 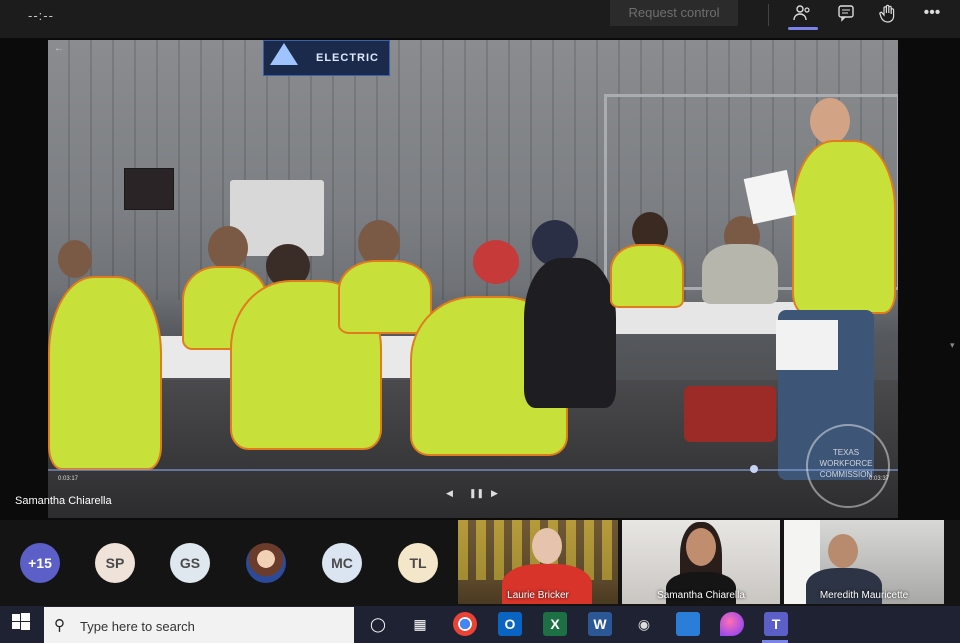 I want to click on participant-video-tile: Samantha Chiarella, so click(x=701, y=562).